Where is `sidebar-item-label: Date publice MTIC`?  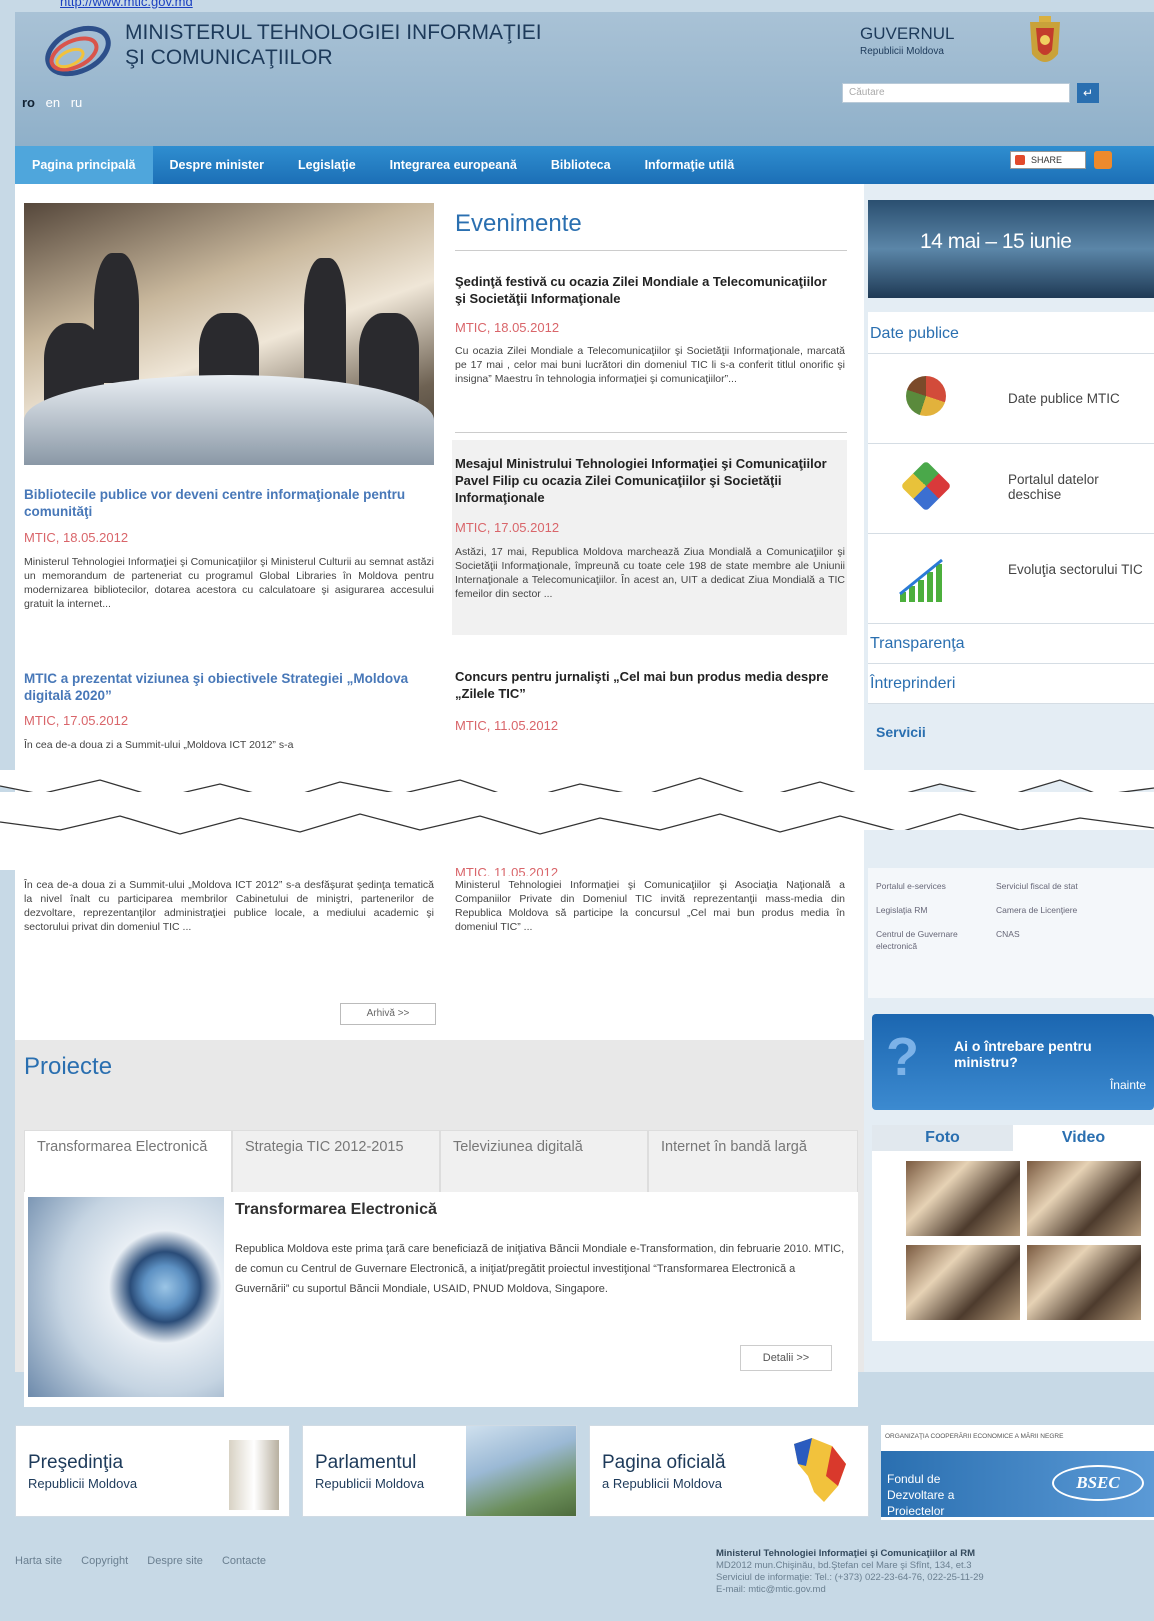
sidebar-item-label: Date publice MTIC is located at coordinates (1064, 398).